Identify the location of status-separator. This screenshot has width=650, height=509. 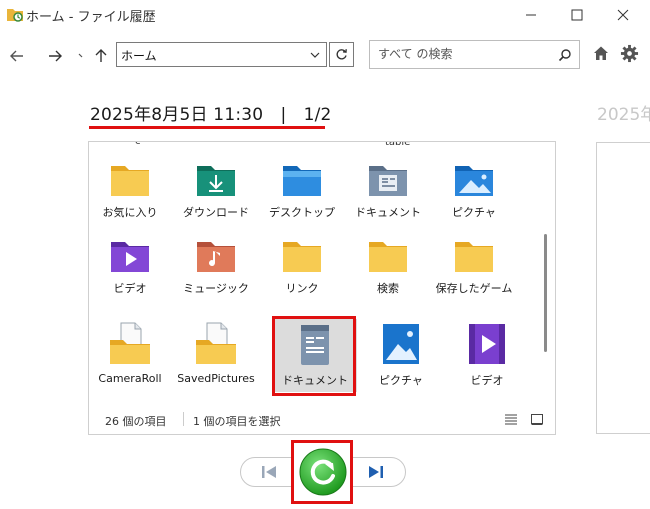
(183, 419).